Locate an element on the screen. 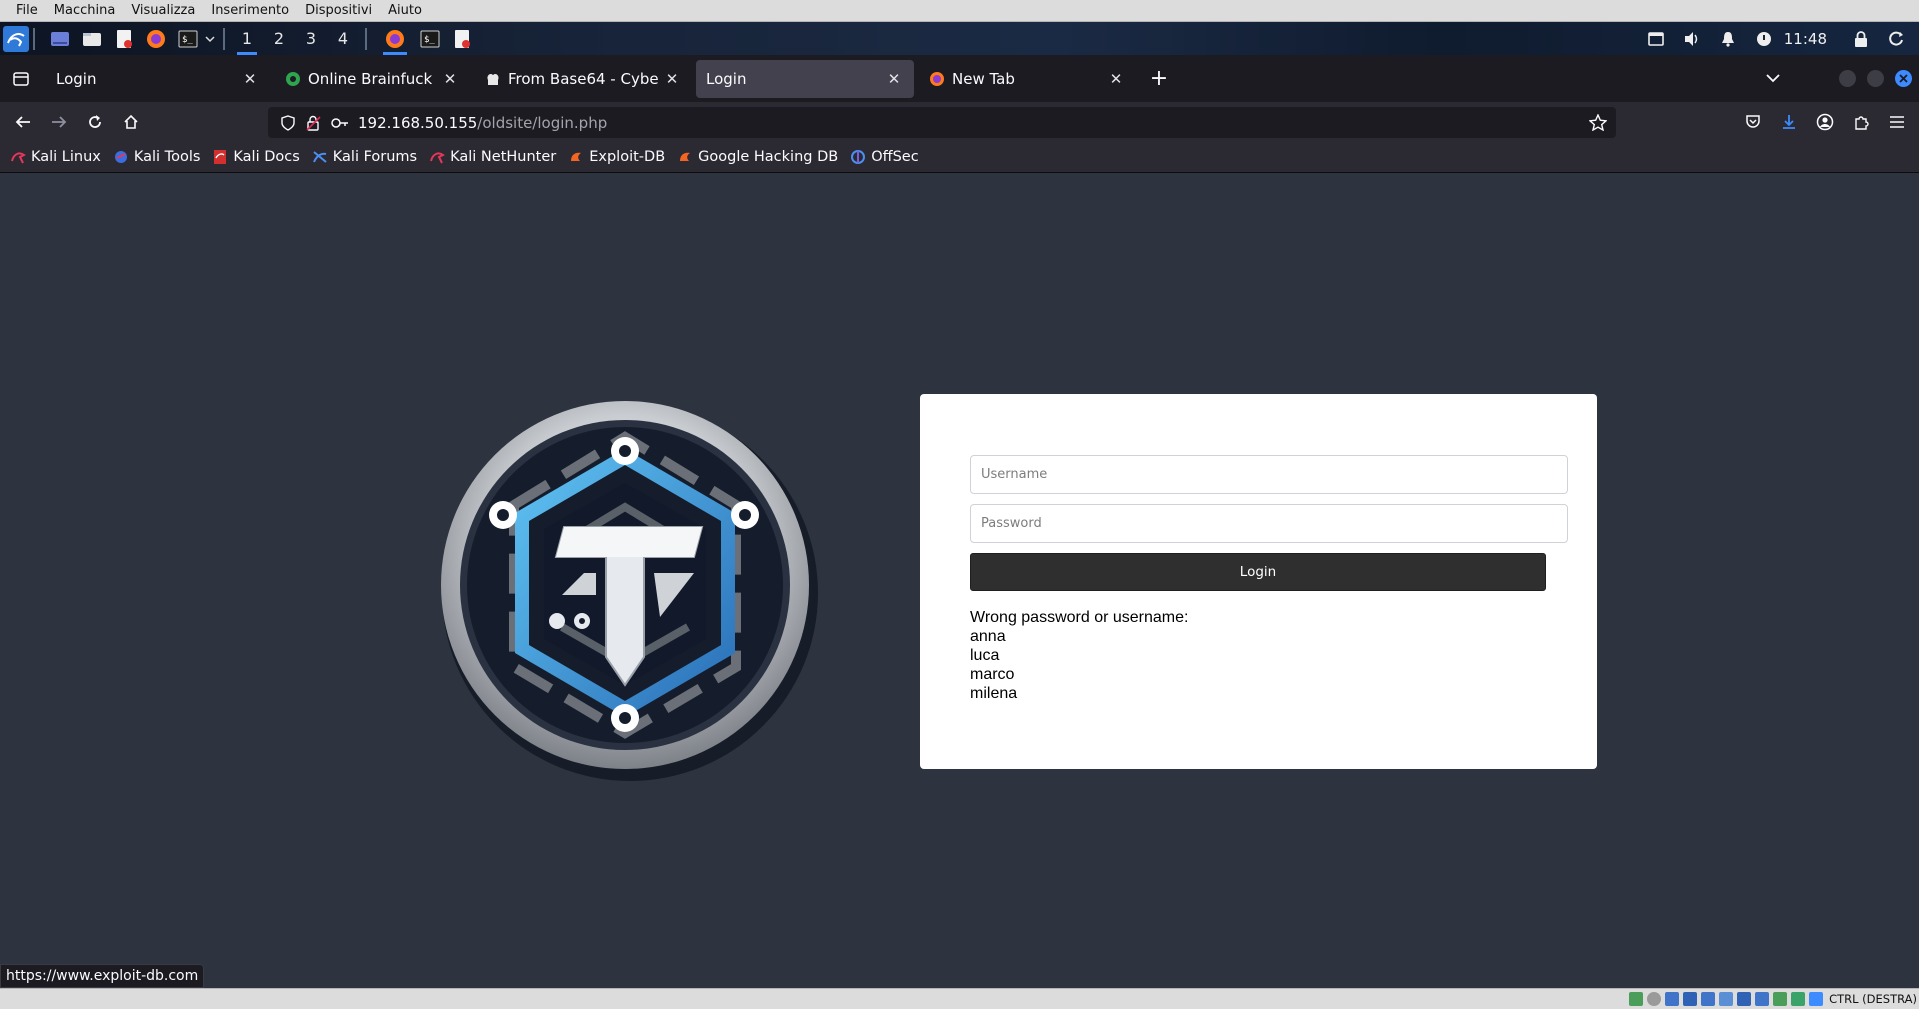 The width and height of the screenshot is (1919, 1009). display-icon is located at coordinates (1744, 999).